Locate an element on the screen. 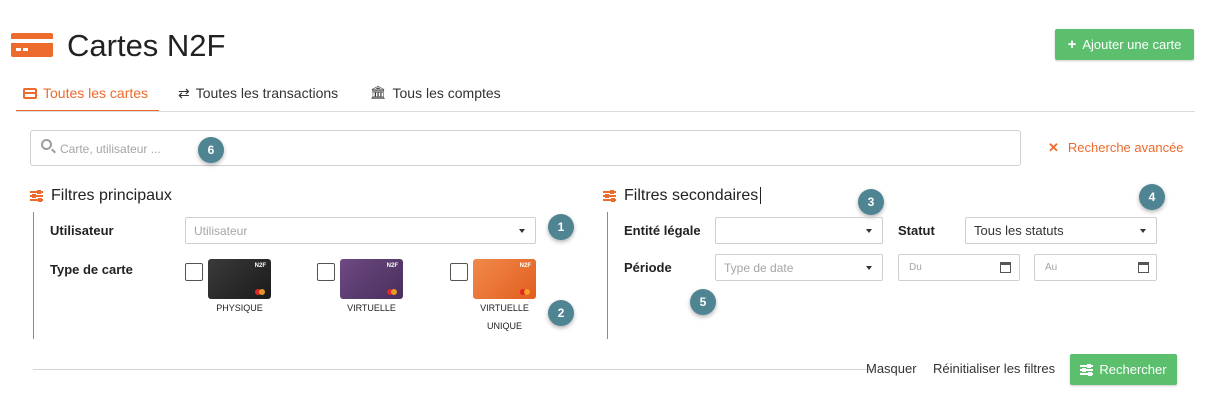  primary-filters-title-text: Filtres principaux is located at coordinates (111, 195).